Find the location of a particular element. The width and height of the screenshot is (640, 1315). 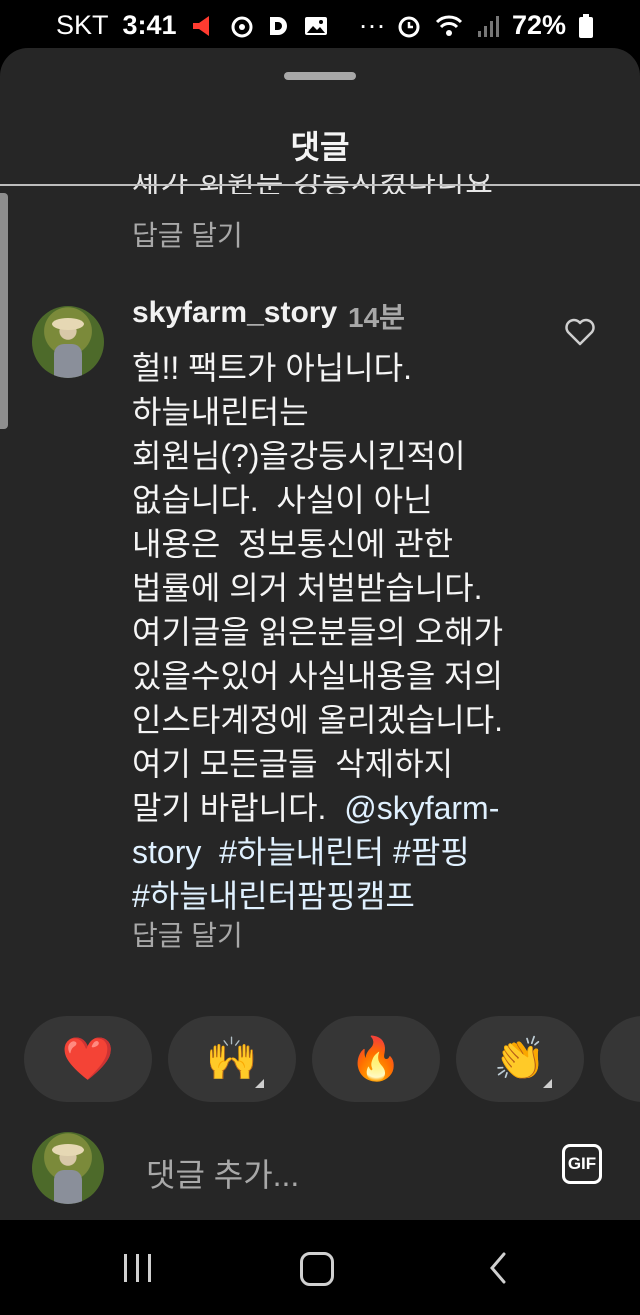

clock: 3:41 is located at coordinates (149, 25).